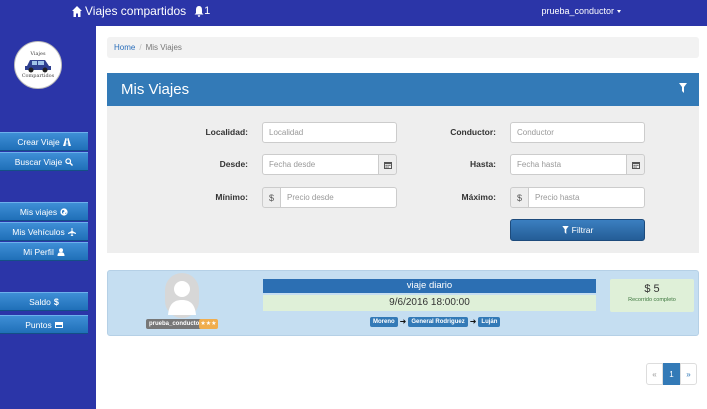  What do you see at coordinates (69, 161) in the screenshot?
I see `search-icon` at bounding box center [69, 161].